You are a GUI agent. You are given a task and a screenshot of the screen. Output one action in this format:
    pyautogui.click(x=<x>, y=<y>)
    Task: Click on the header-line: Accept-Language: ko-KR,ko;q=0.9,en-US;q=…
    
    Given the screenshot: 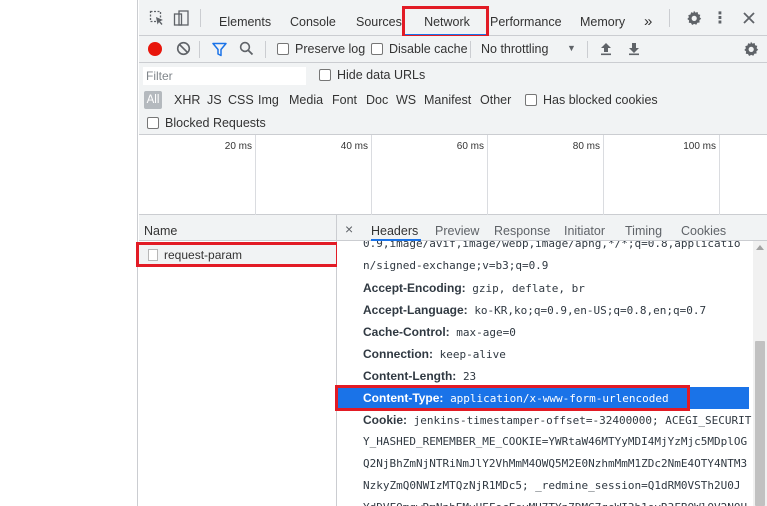 What is the action you would take?
    pyautogui.click(x=534, y=310)
    